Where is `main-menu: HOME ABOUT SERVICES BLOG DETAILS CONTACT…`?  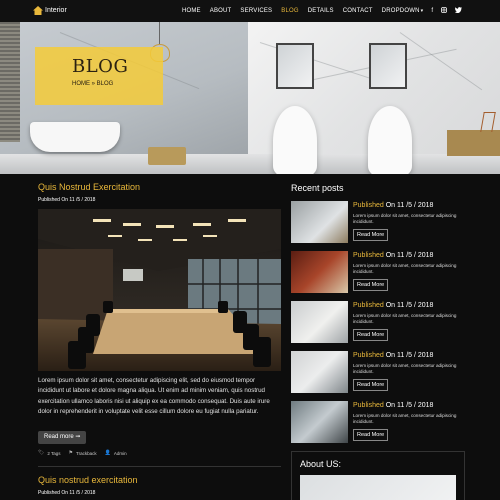
main-menu: HOME ABOUT SERVICES BLOG DETAILS CONTACT… is located at coordinates (317, 11).